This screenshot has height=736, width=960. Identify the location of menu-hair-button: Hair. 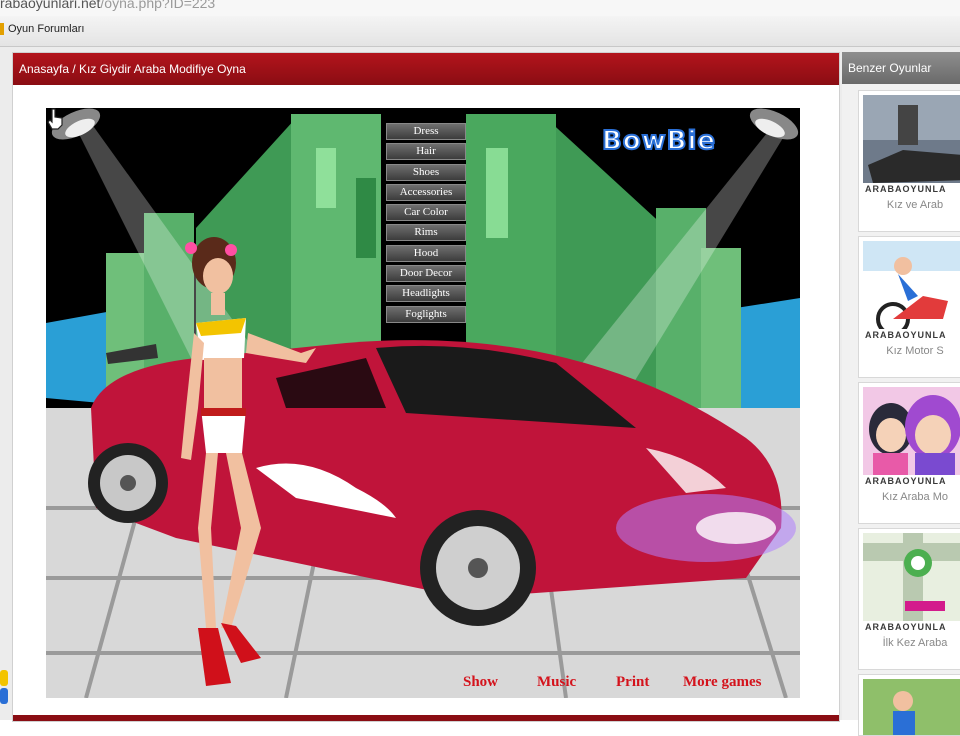
(426, 152).